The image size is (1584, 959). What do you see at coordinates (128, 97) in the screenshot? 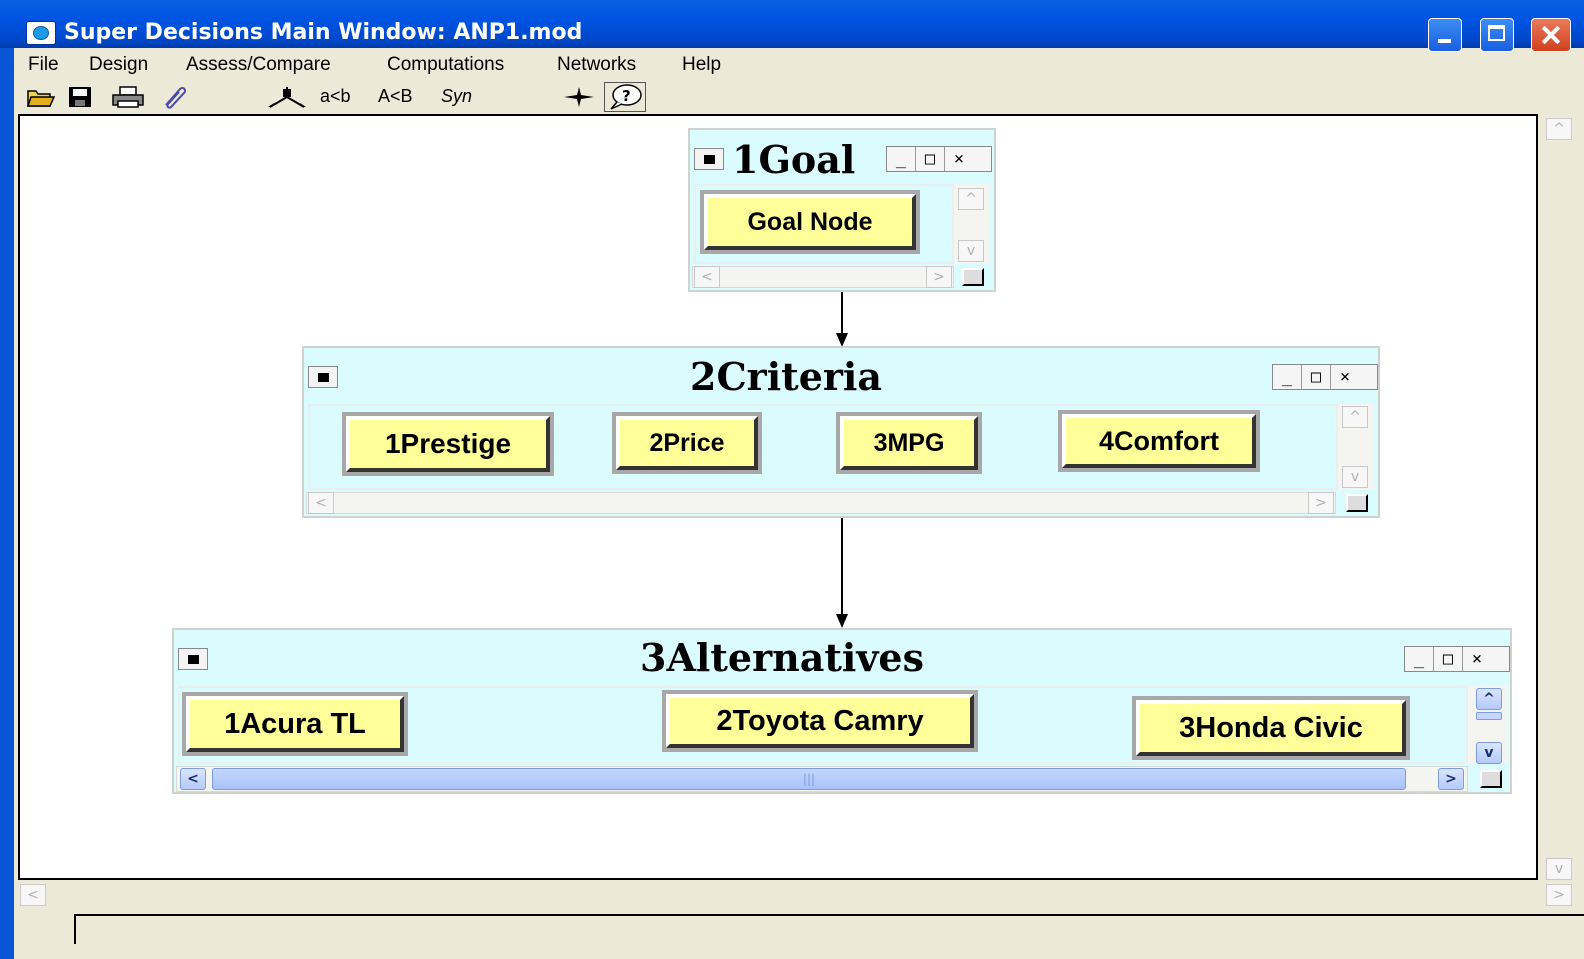
I see `print-icon` at bounding box center [128, 97].